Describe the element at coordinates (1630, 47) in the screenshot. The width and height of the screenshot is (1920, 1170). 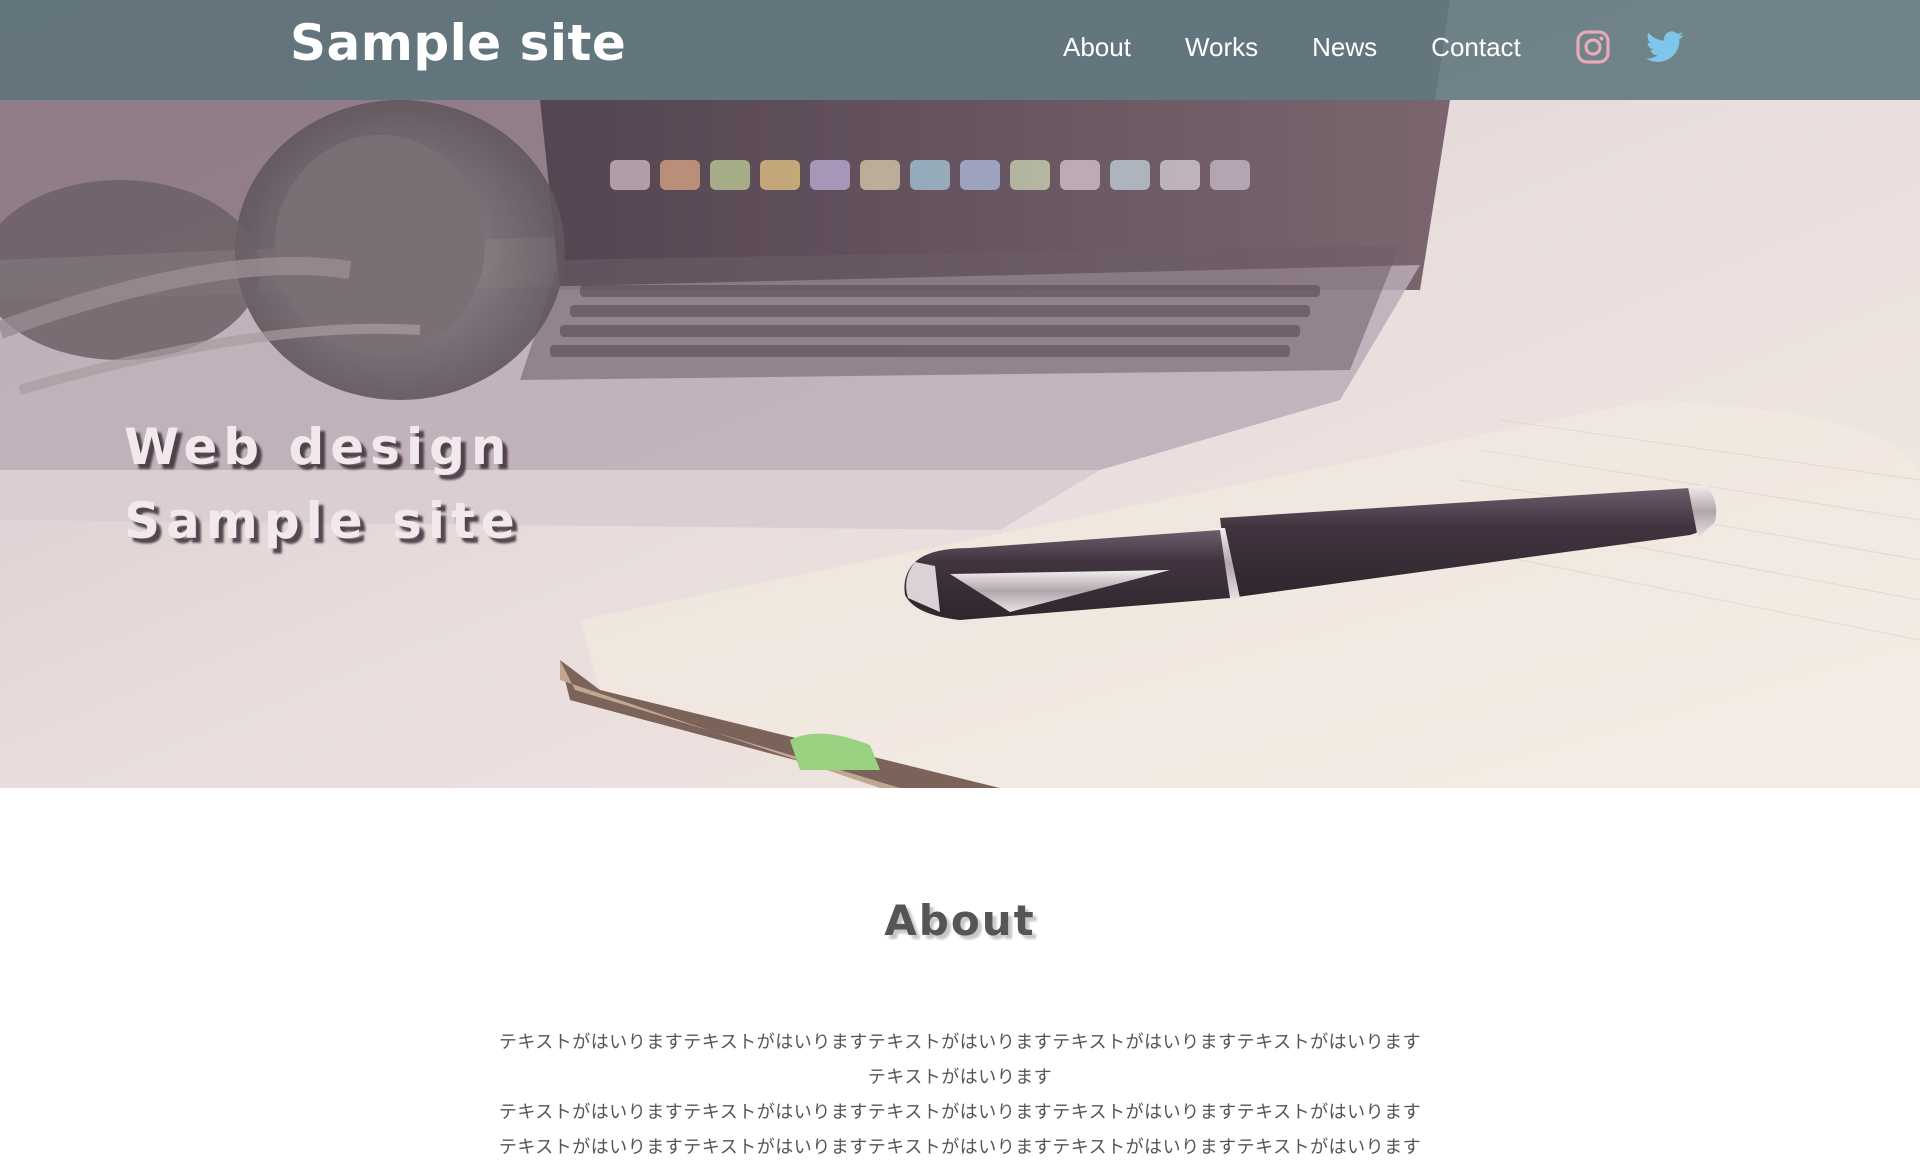
I see `social-links` at that location.